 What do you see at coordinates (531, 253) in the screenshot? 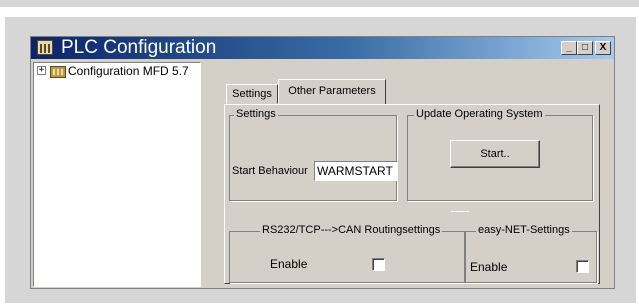
I see `easy-net-settings-group: easy-NET-Settings Enable` at bounding box center [531, 253].